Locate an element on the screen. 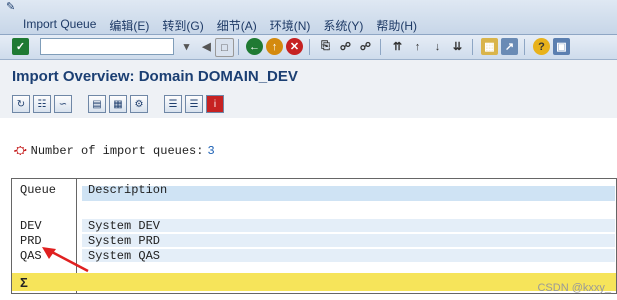  menu-environment: 环境(N) is located at coordinates (290, 25).